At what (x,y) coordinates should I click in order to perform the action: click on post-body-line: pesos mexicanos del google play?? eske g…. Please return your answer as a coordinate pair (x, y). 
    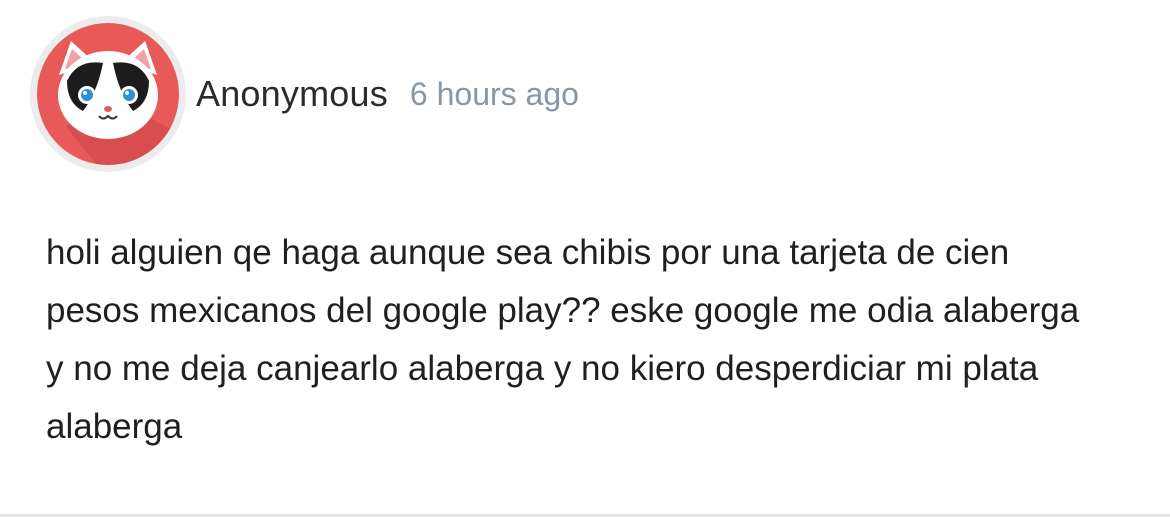
    Looking at the image, I should click on (563, 310).